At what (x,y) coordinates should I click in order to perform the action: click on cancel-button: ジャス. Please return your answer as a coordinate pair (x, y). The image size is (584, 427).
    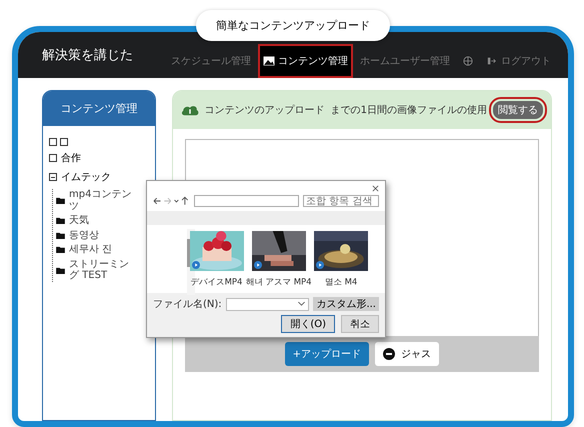
    Looking at the image, I should click on (407, 354).